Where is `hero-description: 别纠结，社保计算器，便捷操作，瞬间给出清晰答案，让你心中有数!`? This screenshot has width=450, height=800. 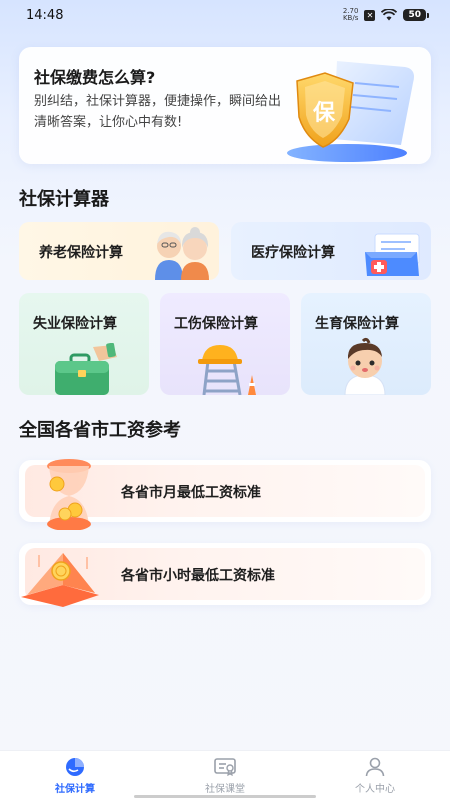 hero-description: 别纠结，社保计算器，便捷操作，瞬间给出清晰答案，让你心中有数! is located at coordinates (158, 112).